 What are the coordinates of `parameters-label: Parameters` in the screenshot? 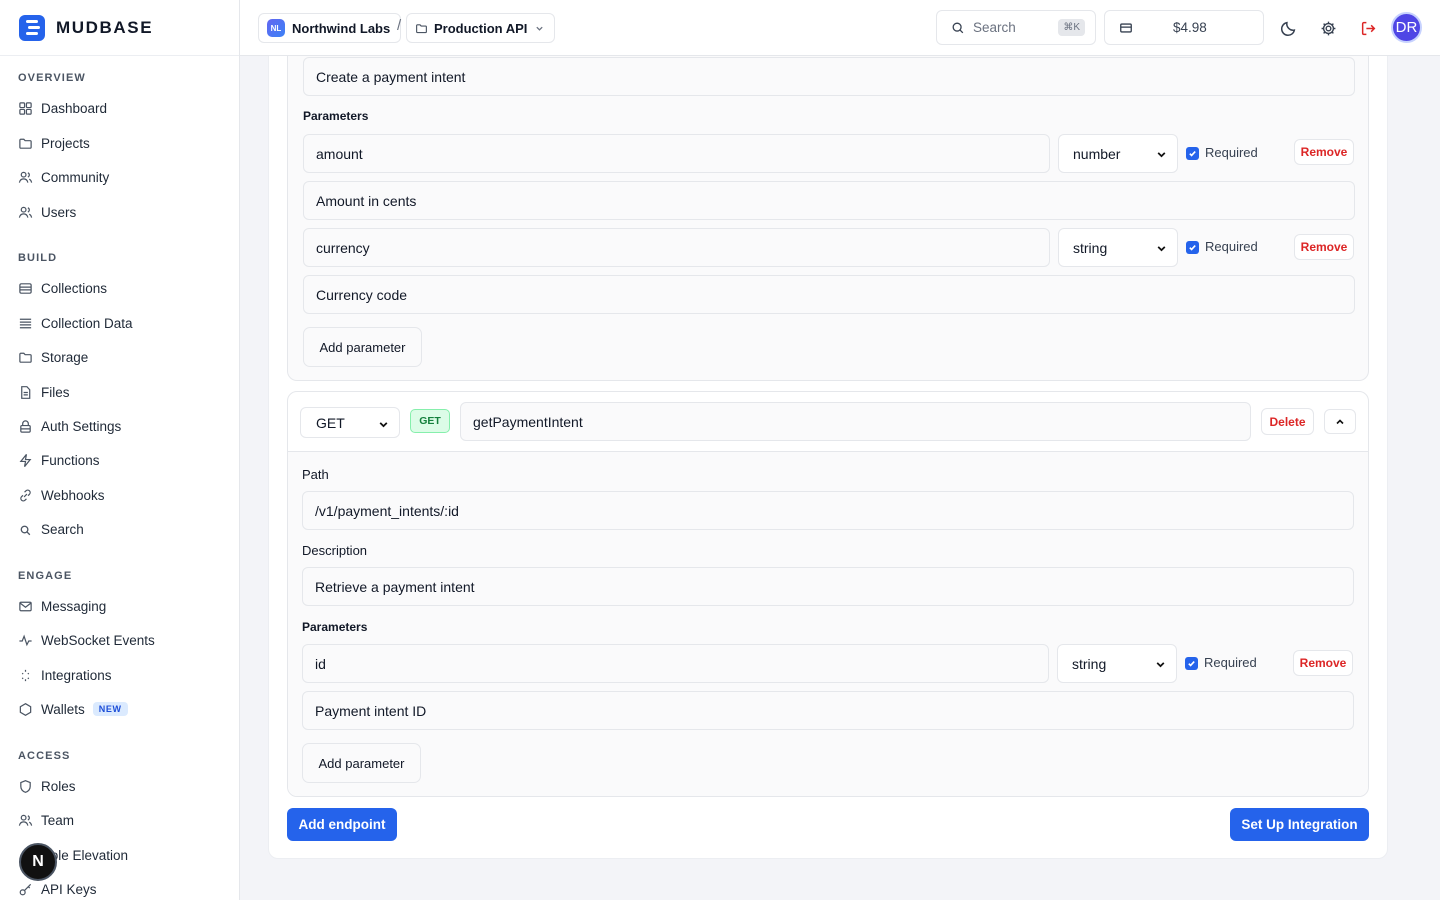 It's located at (335, 627).